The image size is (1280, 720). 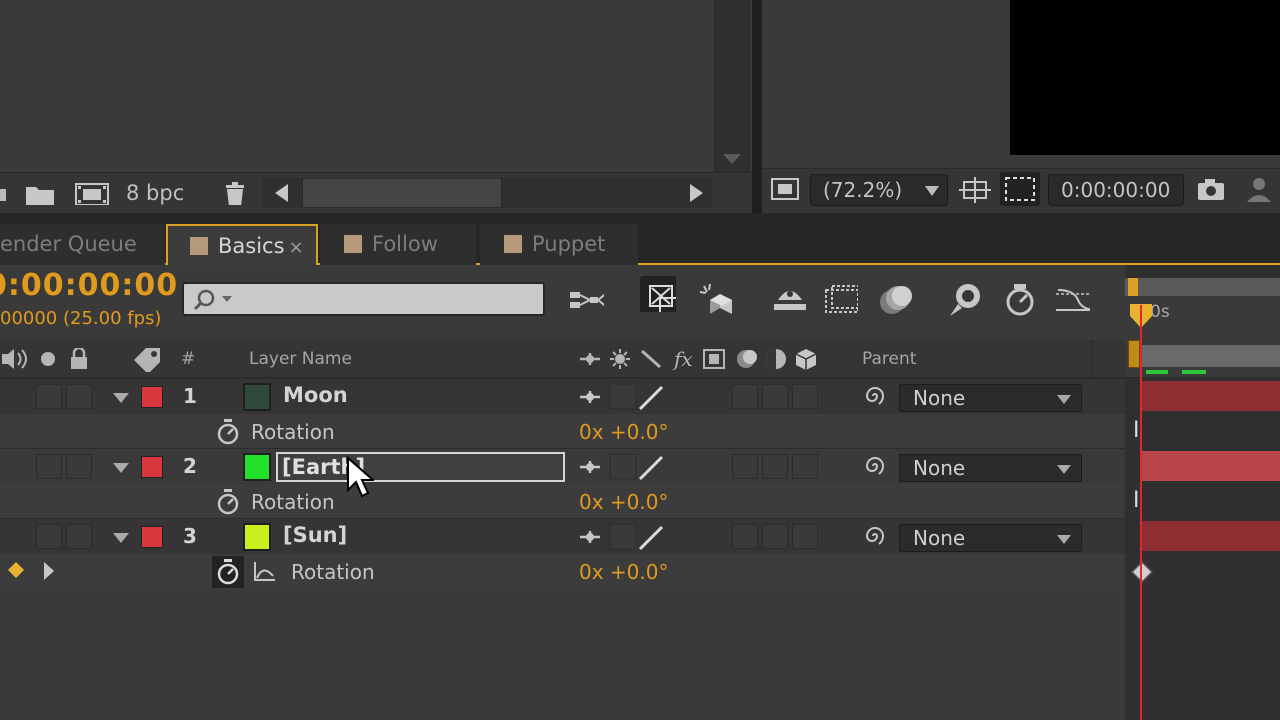 What do you see at coordinates (363, 299) in the screenshot?
I see `layer-search-input` at bounding box center [363, 299].